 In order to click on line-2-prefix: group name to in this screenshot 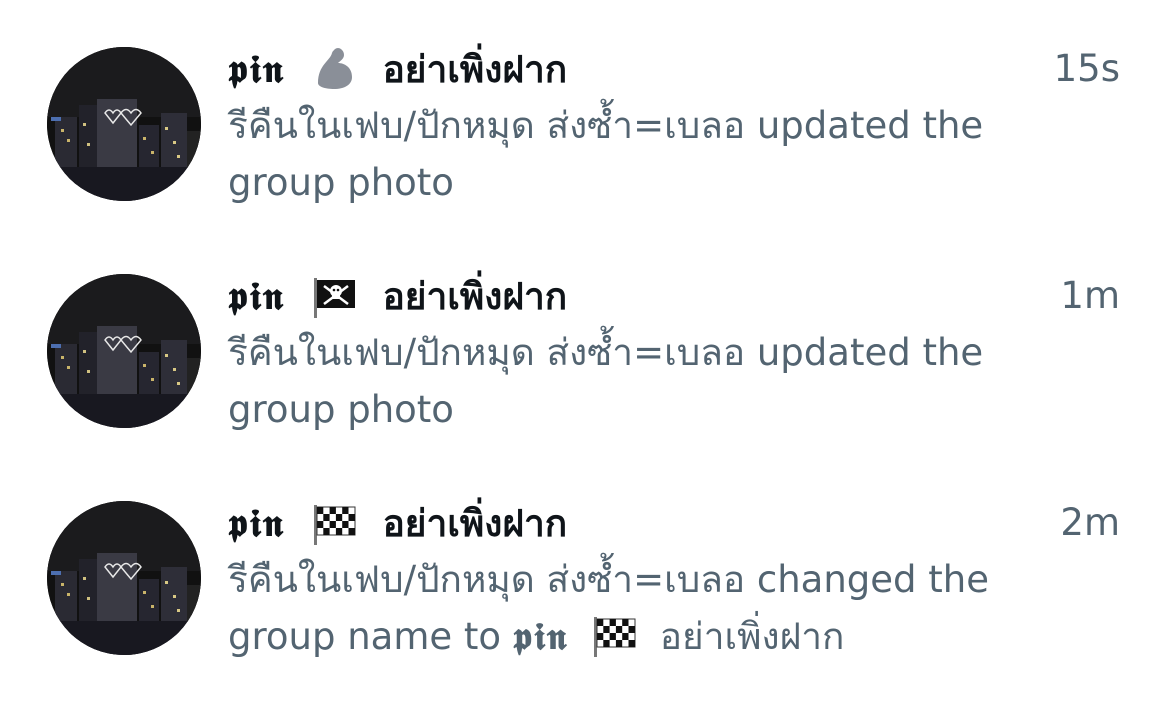, I will do `click(365, 636)`.